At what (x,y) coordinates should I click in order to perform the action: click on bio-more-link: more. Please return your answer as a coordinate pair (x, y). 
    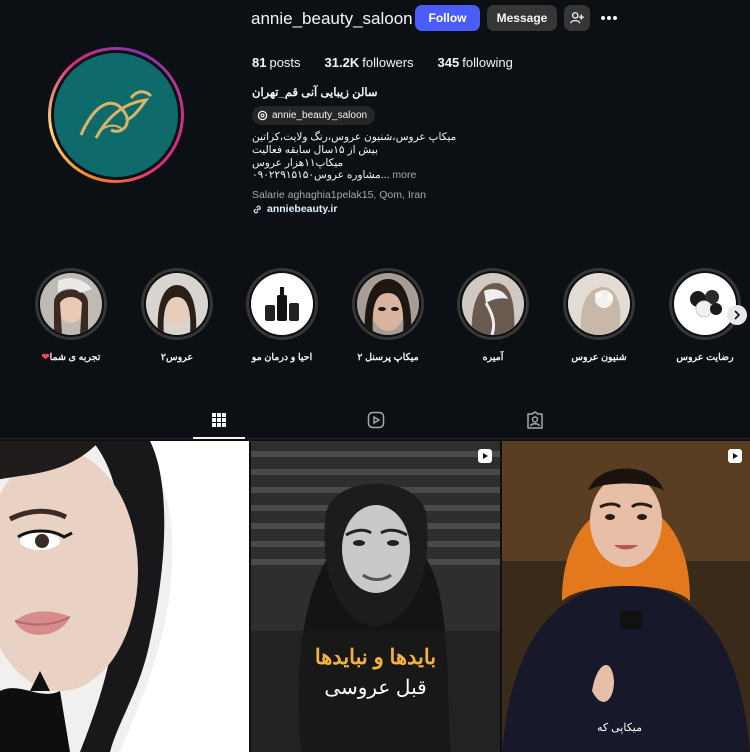
    Looking at the image, I should click on (404, 175).